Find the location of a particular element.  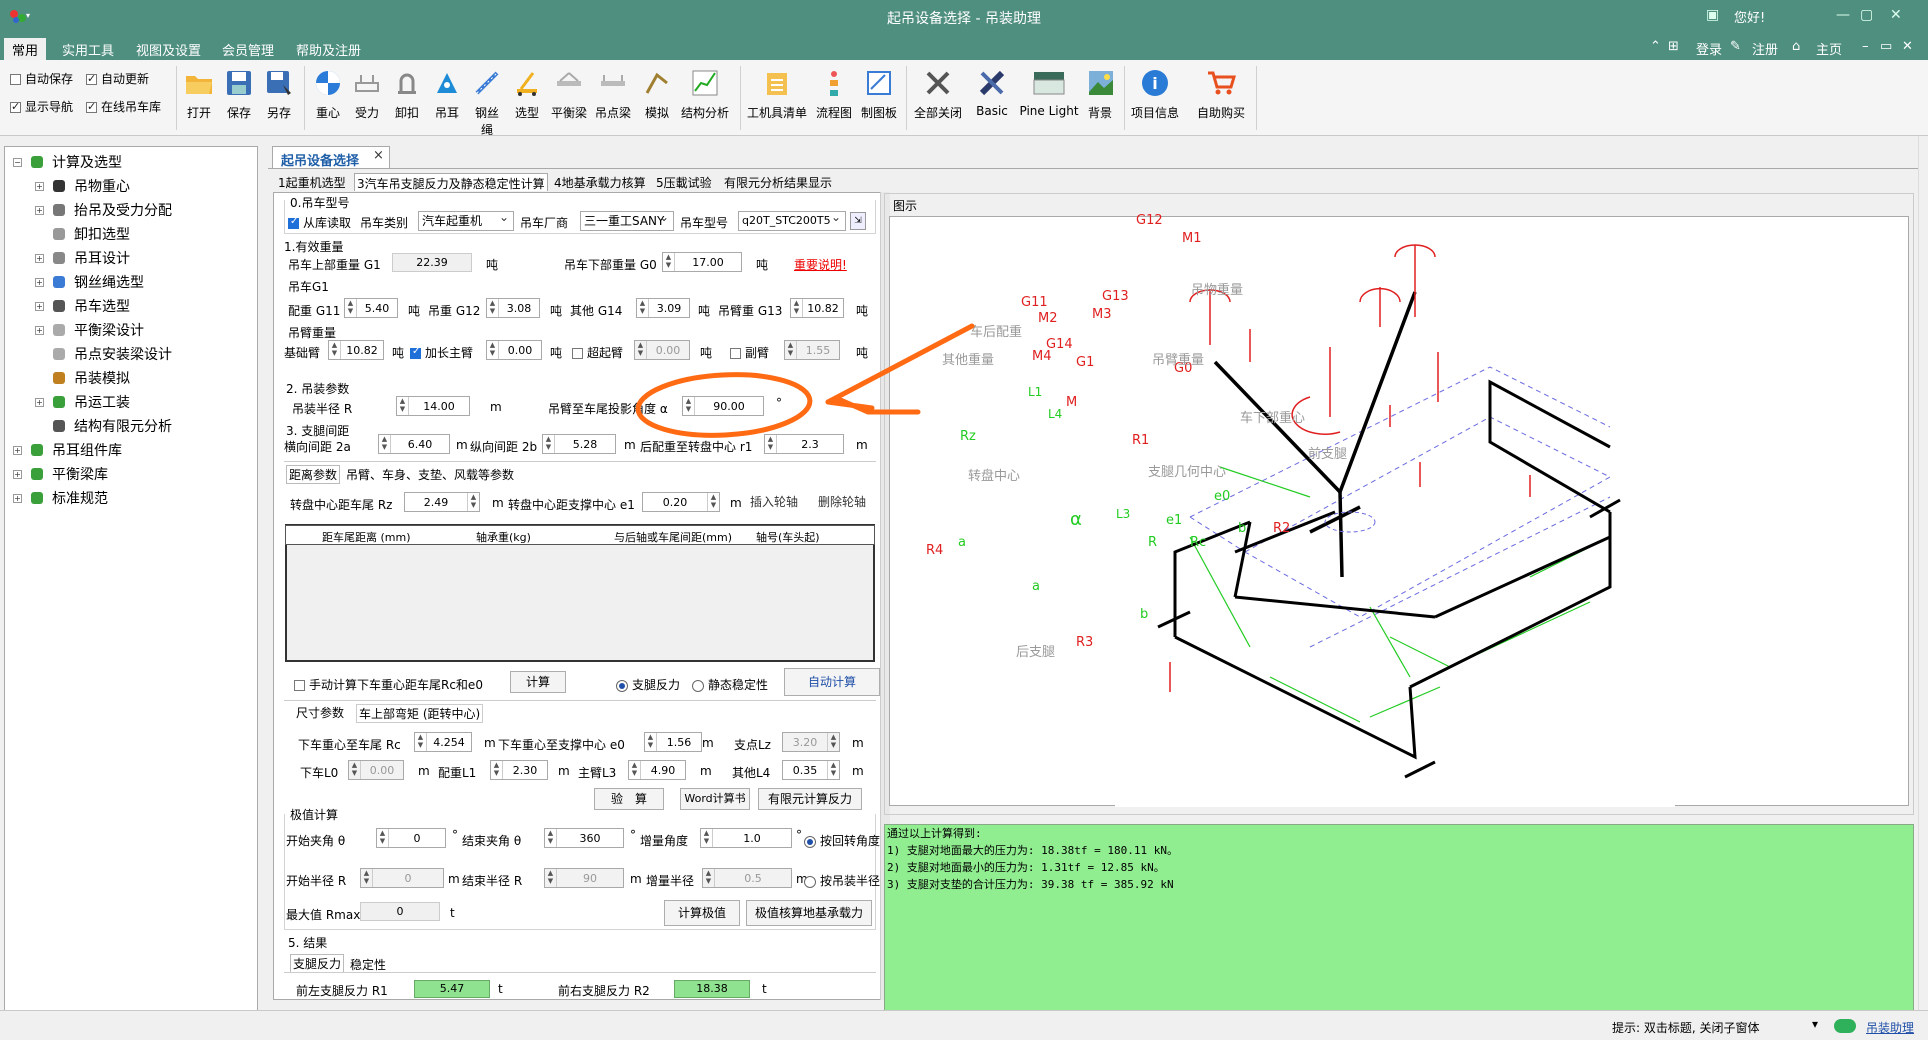

tab-outrigger-reaction: 3汽车吊支腿反力及静态稳定性计算 is located at coordinates (451, 182).